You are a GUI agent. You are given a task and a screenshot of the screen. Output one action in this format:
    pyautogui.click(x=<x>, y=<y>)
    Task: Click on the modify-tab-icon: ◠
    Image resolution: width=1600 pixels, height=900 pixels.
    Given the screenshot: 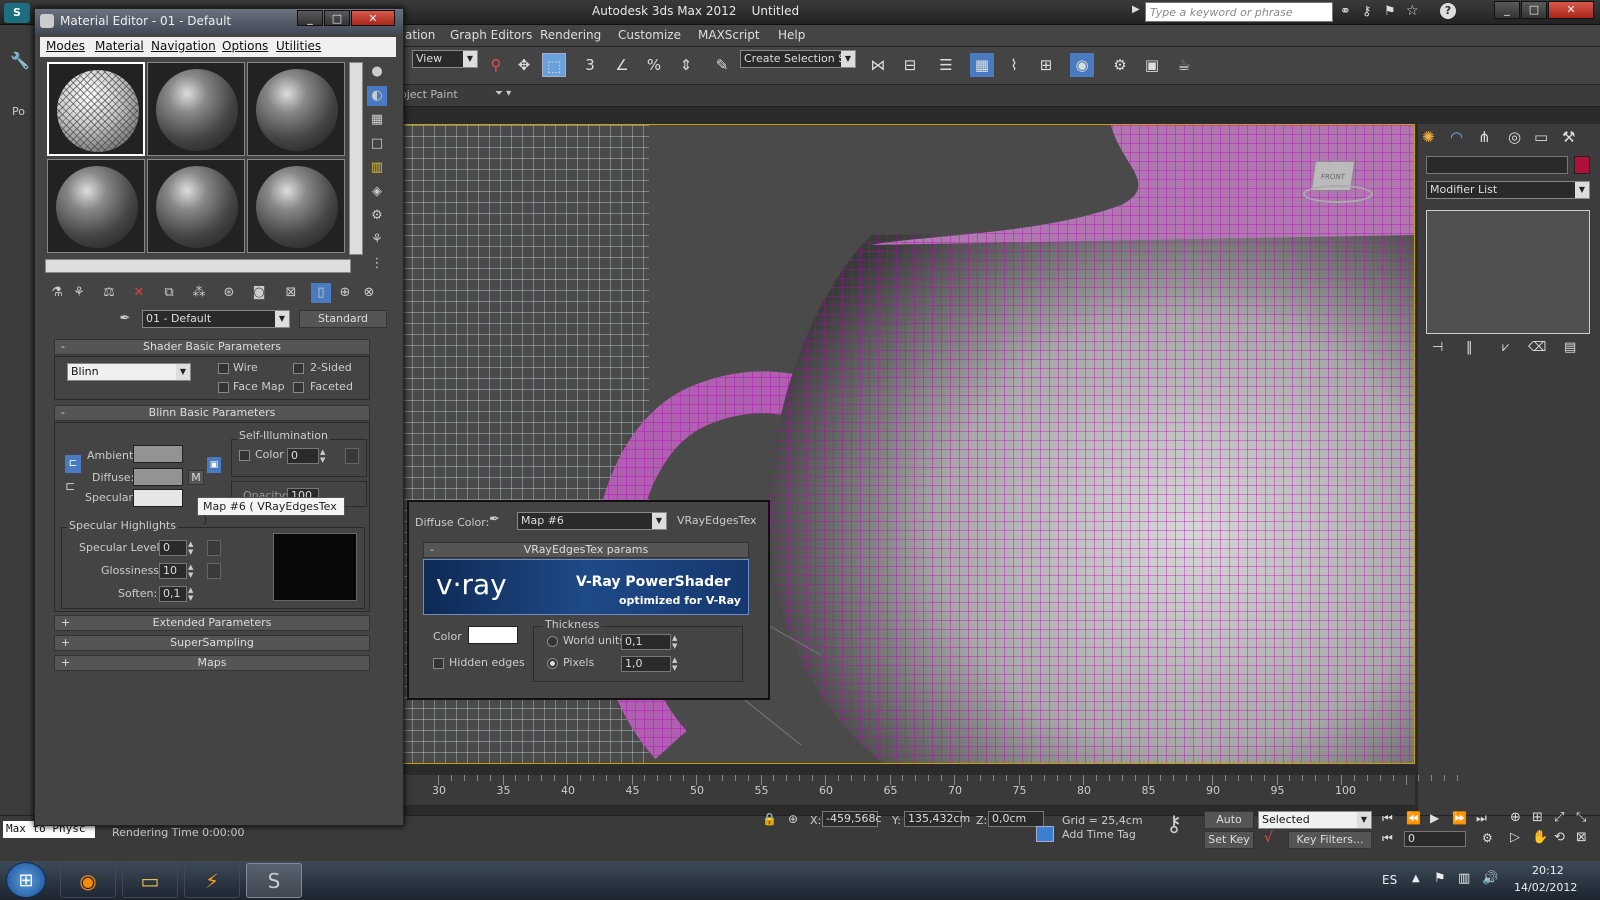 What is the action you would take?
    pyautogui.click(x=1456, y=137)
    